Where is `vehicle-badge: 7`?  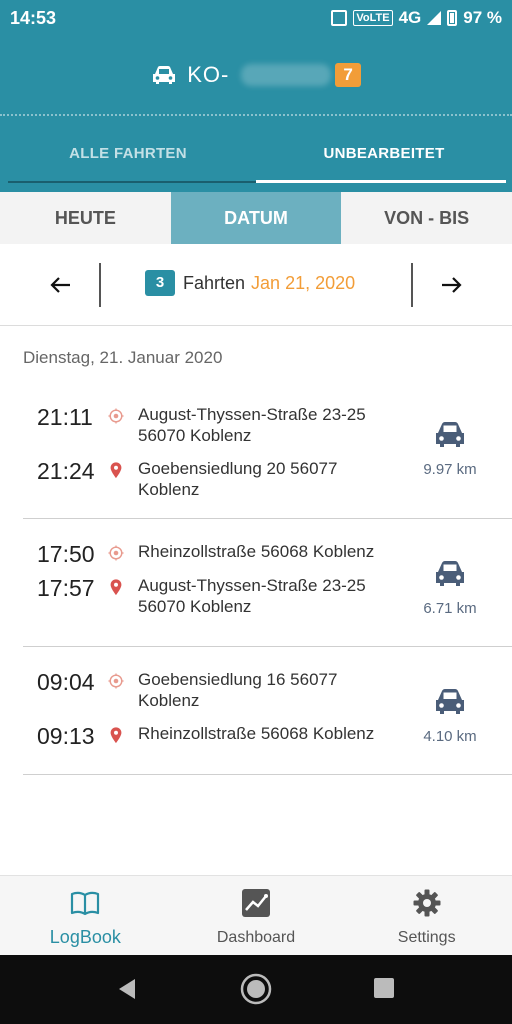 vehicle-badge: 7 is located at coordinates (348, 75).